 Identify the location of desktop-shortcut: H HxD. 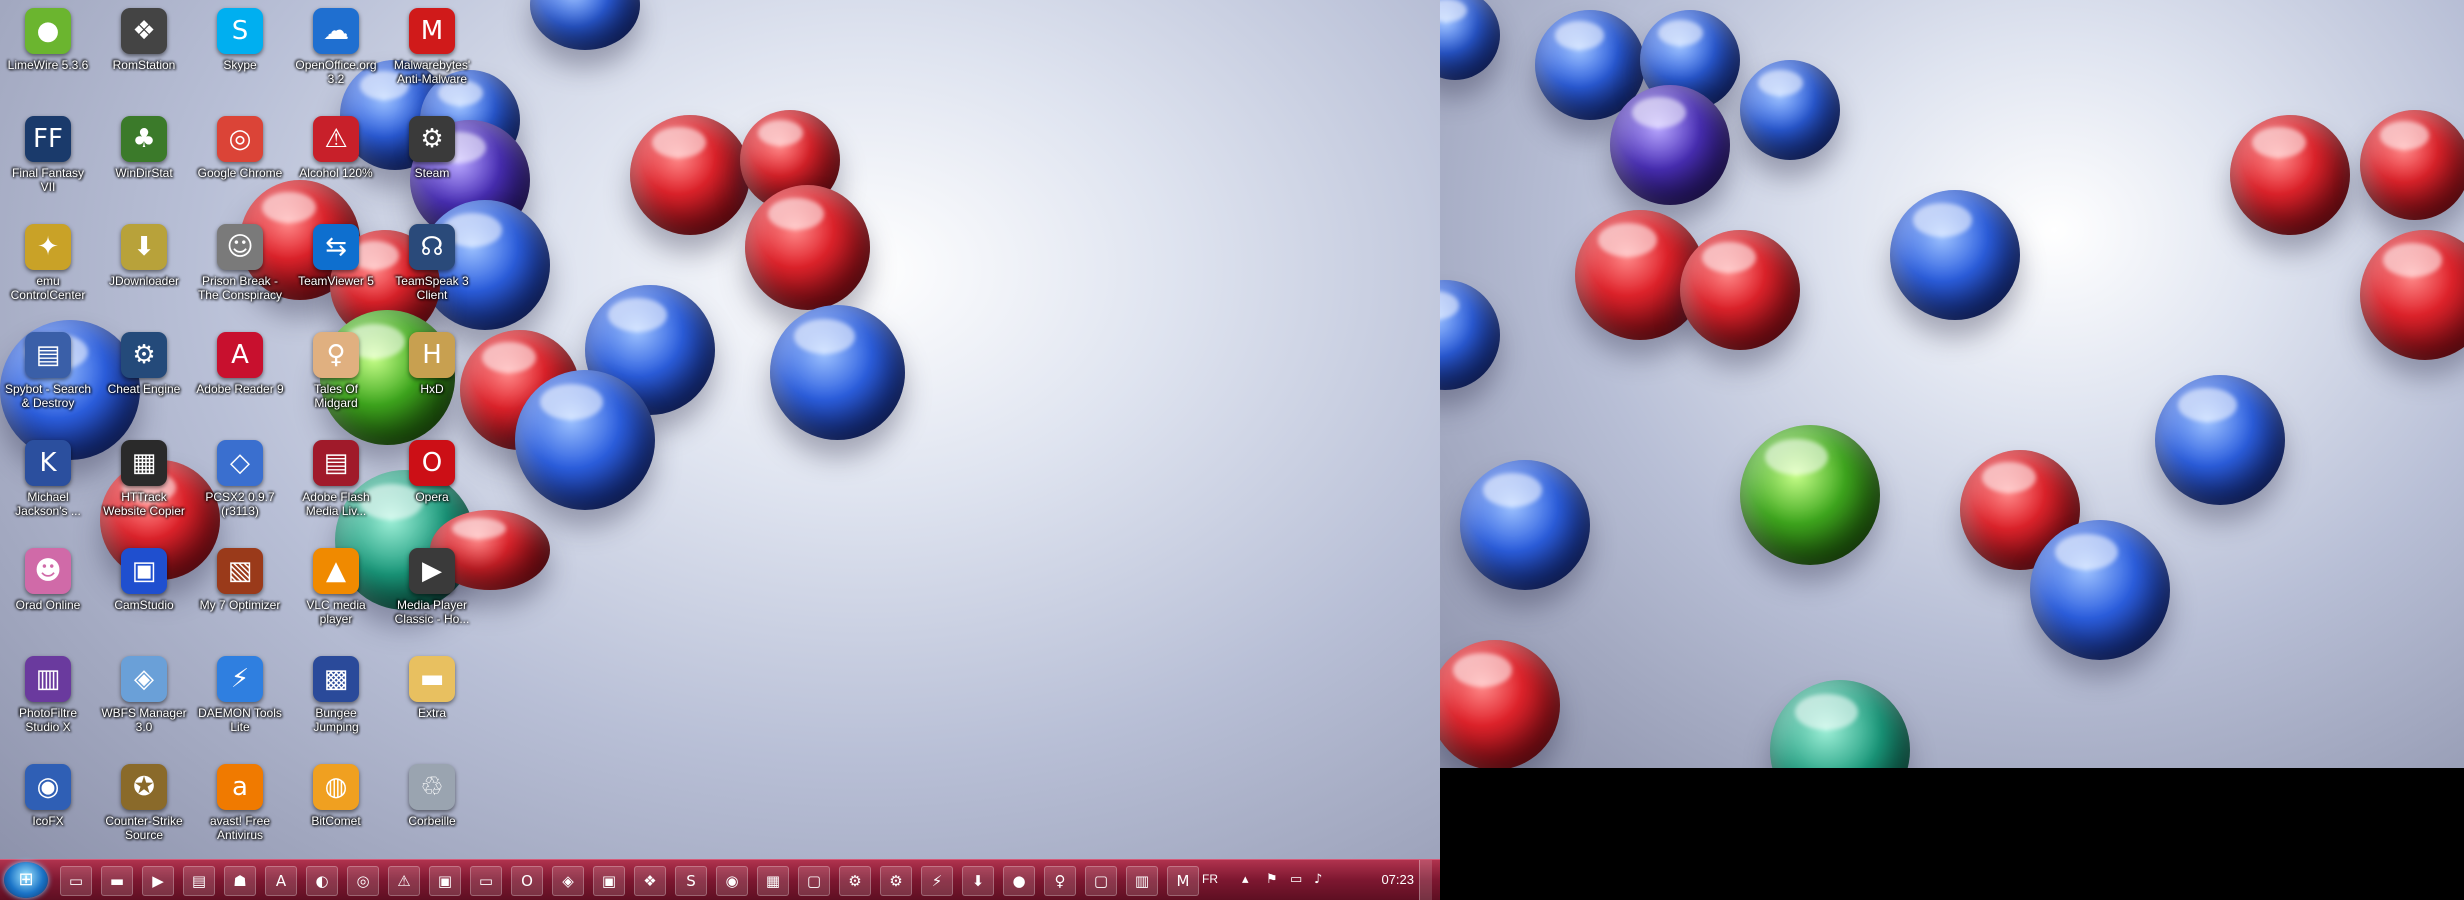
(432, 376).